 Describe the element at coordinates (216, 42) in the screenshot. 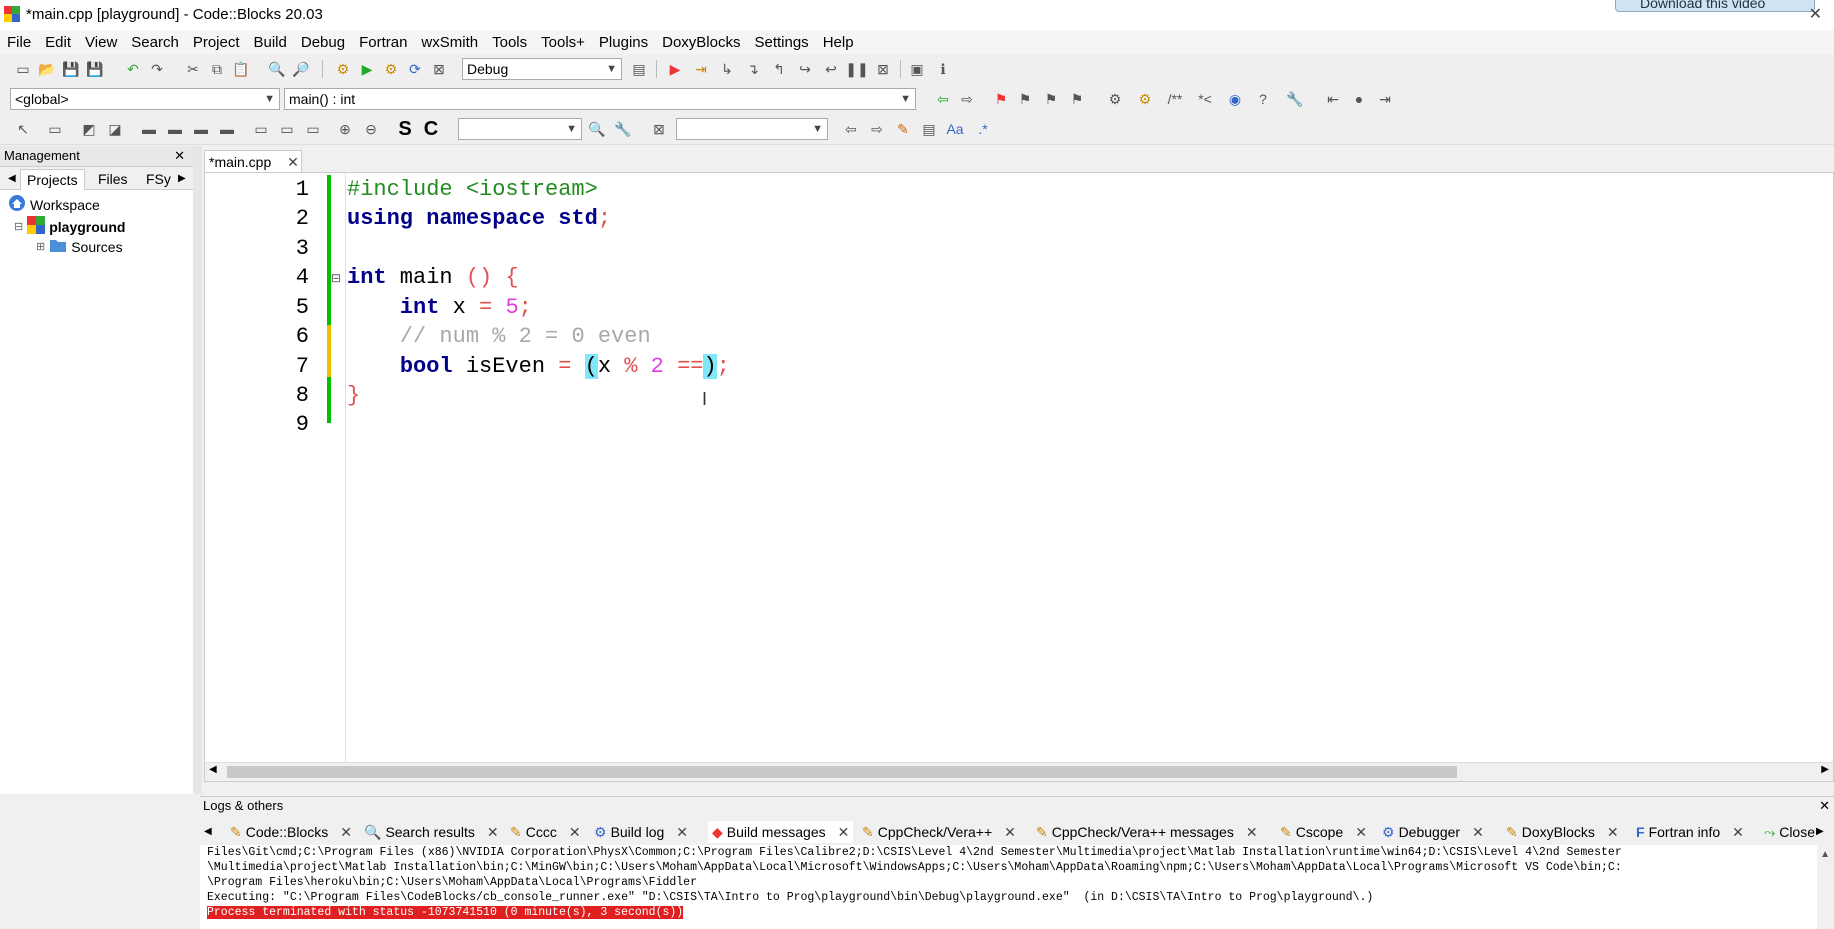

I see `menu-project: Project` at that location.